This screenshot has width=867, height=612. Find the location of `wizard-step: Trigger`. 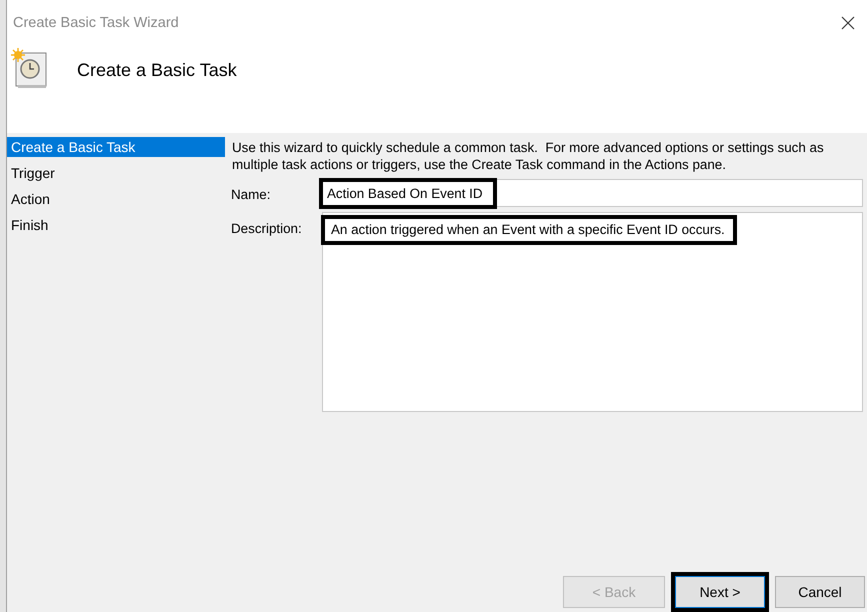

wizard-step: Trigger is located at coordinates (116, 173).